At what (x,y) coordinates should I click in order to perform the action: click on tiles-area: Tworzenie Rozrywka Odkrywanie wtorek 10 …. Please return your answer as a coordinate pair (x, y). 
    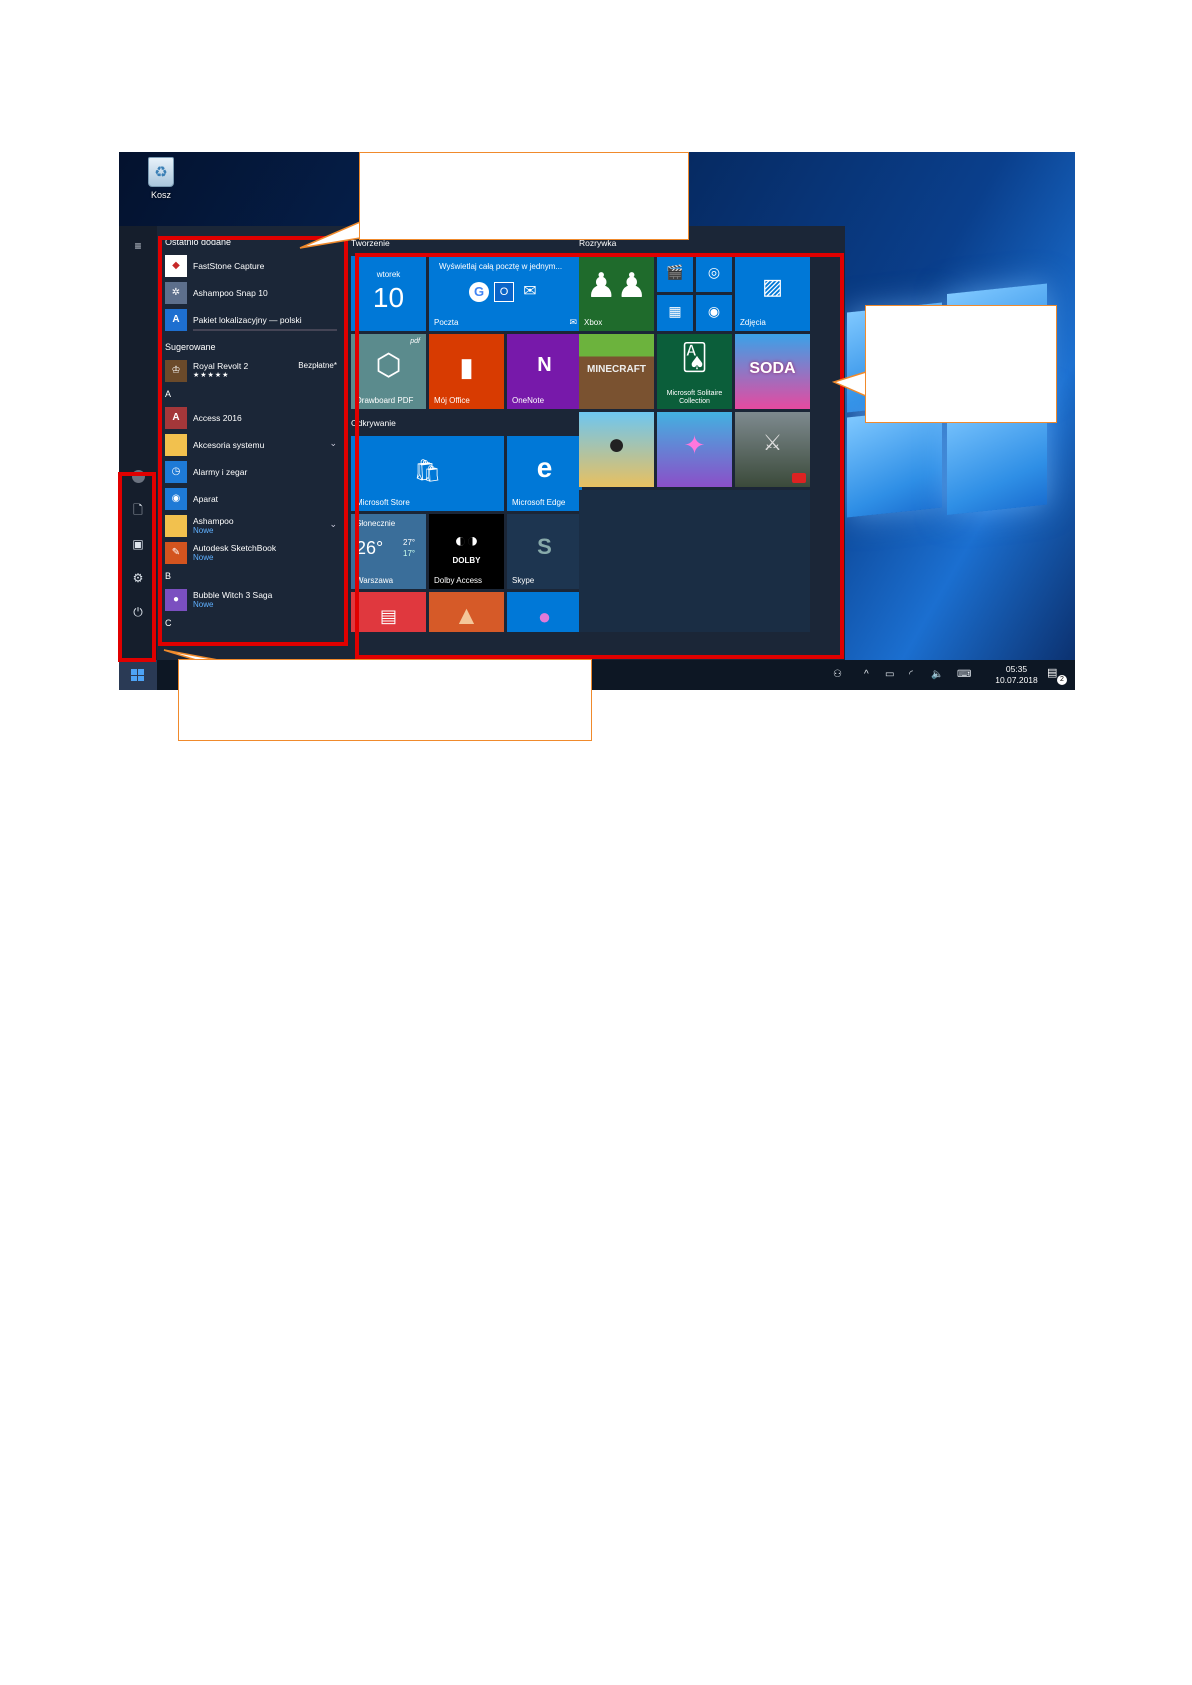
    Looking at the image, I should click on (596, 443).